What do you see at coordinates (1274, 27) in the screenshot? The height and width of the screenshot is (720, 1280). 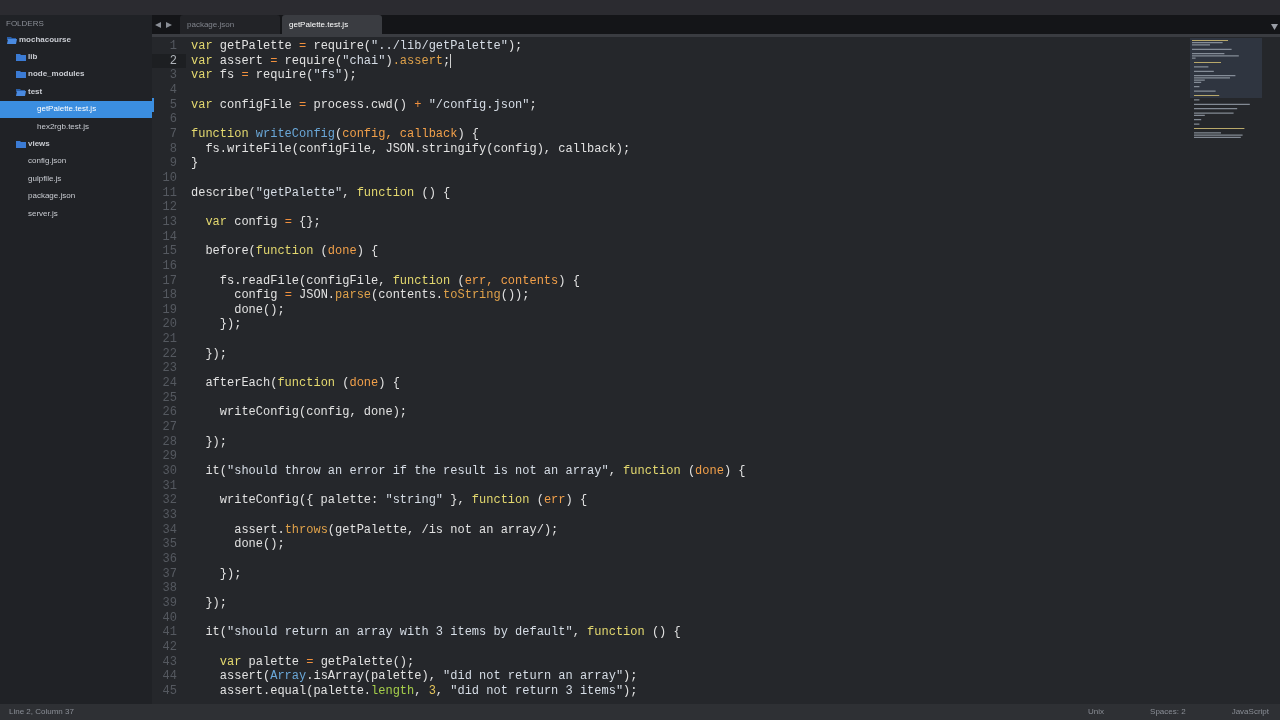 I see `dropdown-icon` at bounding box center [1274, 27].